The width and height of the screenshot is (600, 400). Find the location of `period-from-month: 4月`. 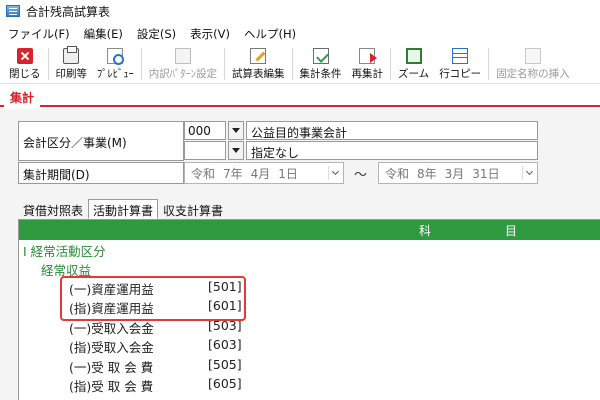

period-from-month: 4月 is located at coordinates (260, 173).